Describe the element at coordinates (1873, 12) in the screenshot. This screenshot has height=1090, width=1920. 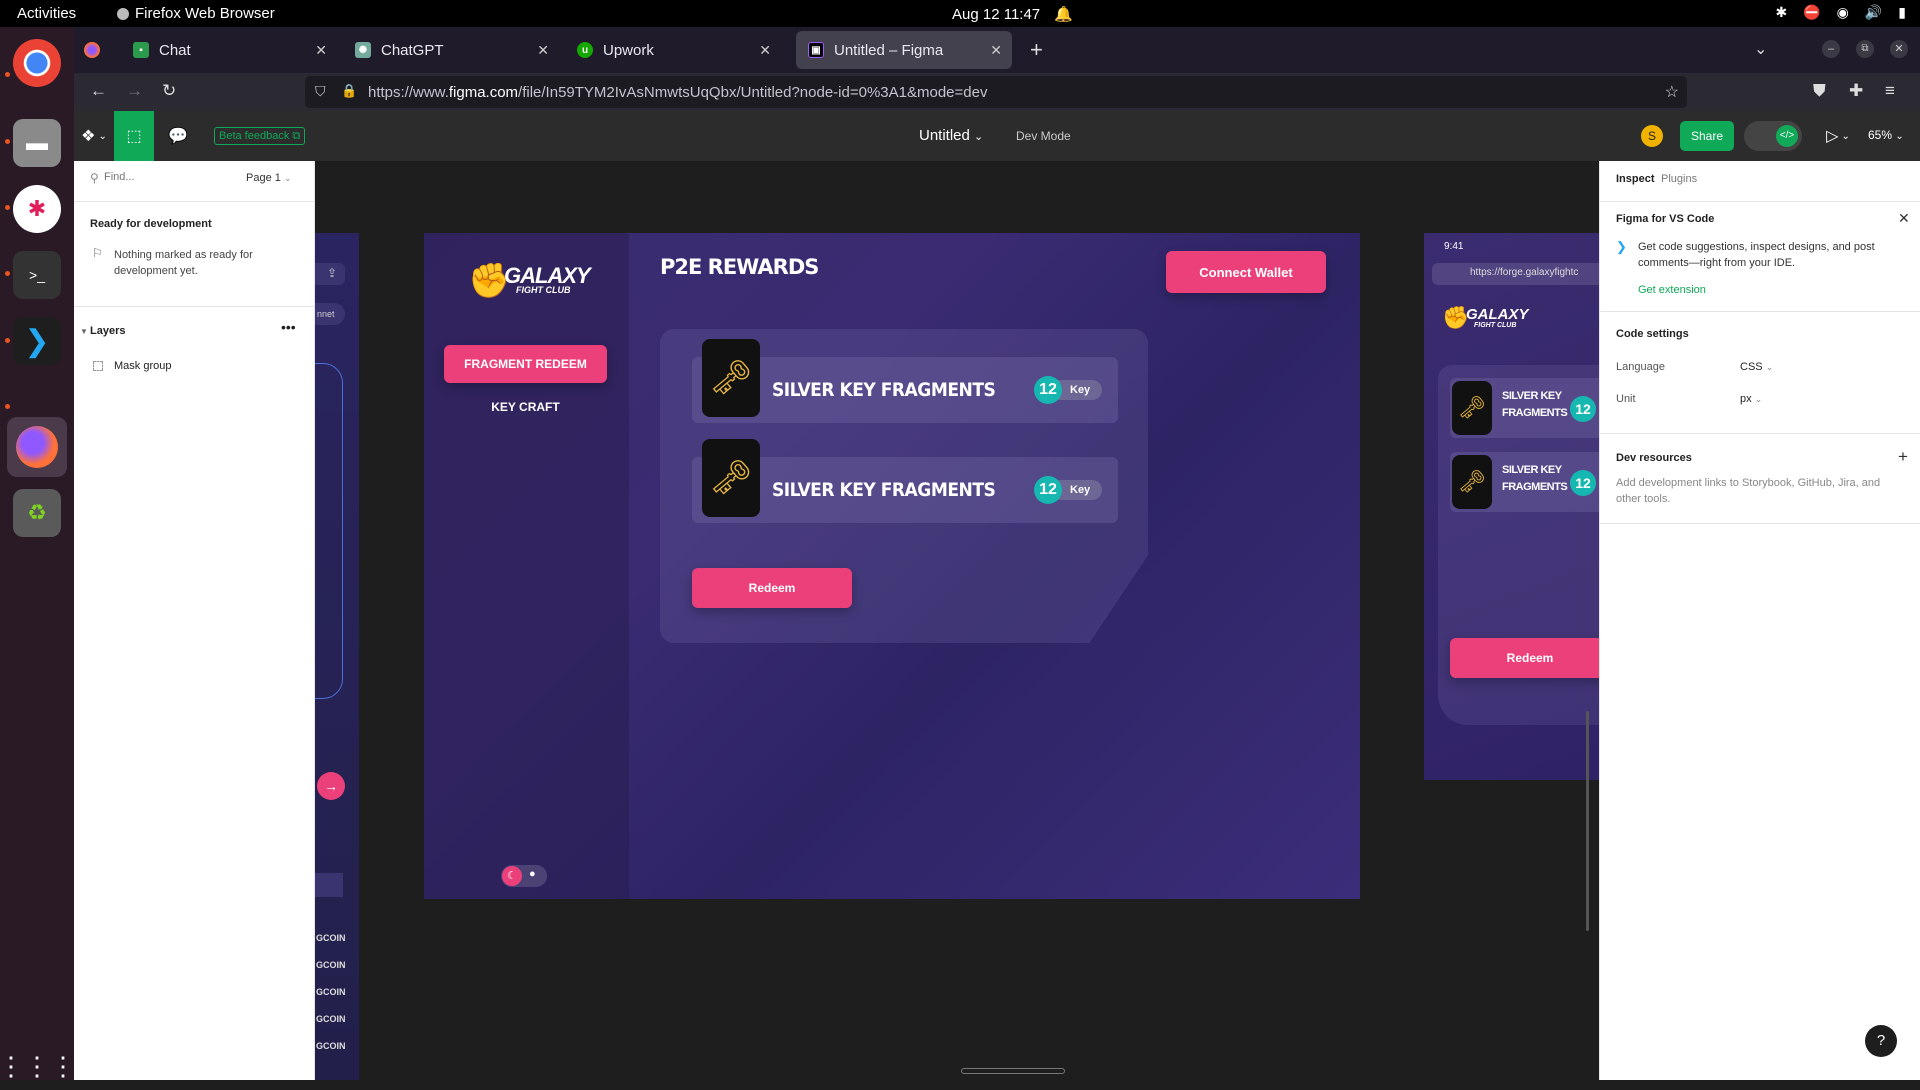
I see `volume-icon: 🔊` at that location.